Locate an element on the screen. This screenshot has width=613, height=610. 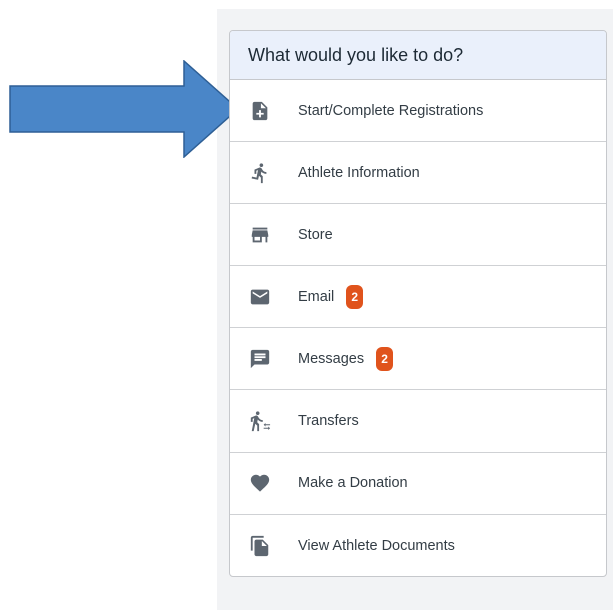
envelope-icon is located at coordinates (260, 297).